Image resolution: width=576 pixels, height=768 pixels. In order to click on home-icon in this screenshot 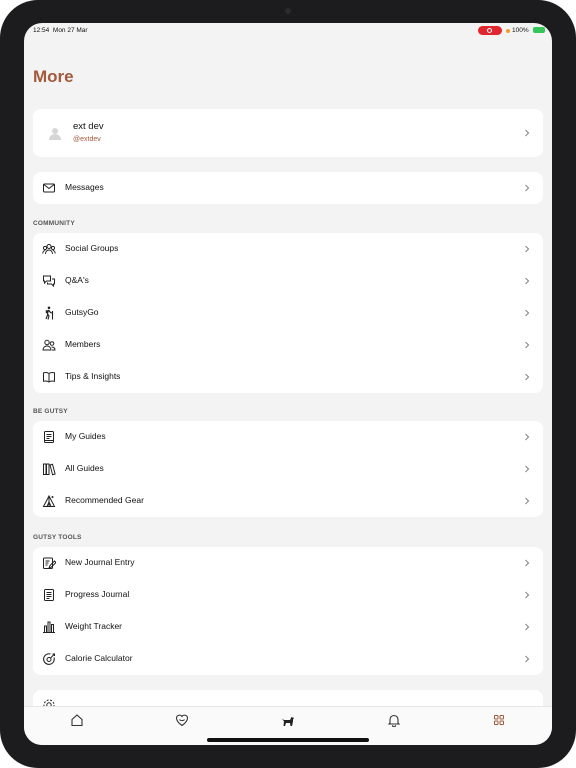, I will do `click(77, 720)`.